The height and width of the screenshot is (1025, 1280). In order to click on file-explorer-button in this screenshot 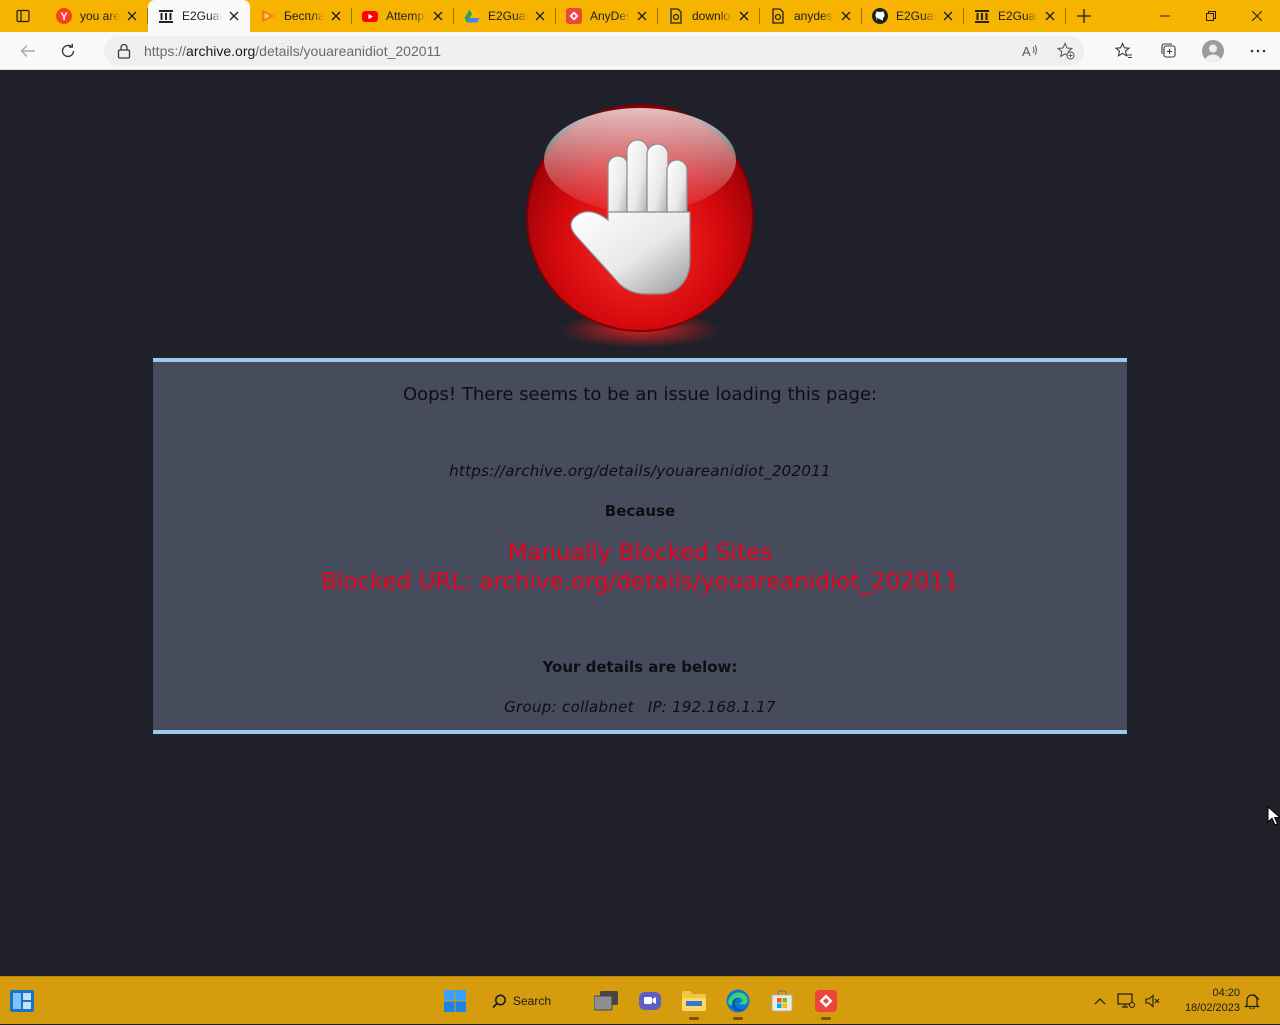, I will do `click(694, 1002)`.